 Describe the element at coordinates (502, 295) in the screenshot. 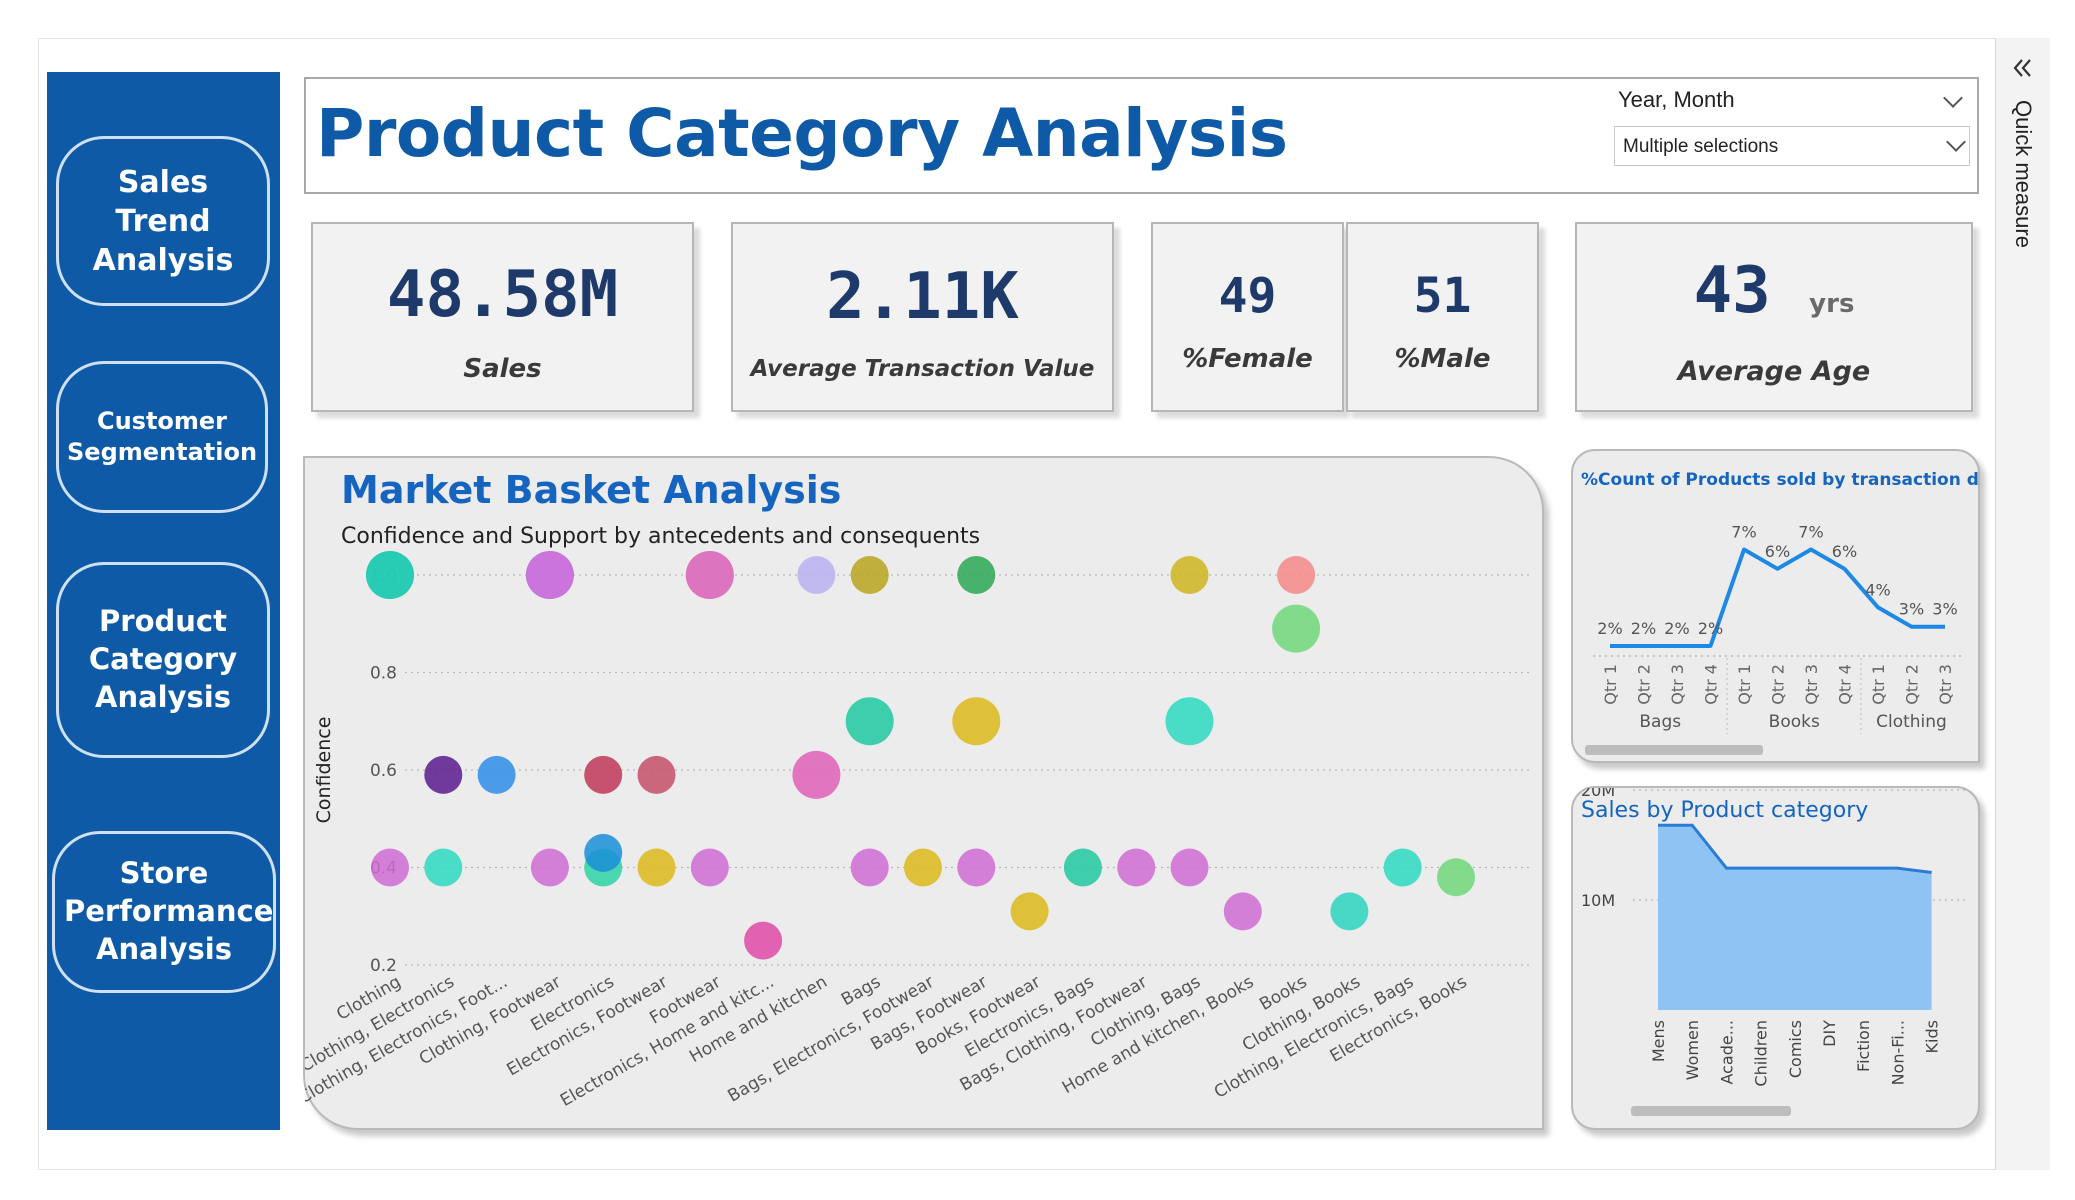

I see `kpi-sales-value: 48.58M` at that location.